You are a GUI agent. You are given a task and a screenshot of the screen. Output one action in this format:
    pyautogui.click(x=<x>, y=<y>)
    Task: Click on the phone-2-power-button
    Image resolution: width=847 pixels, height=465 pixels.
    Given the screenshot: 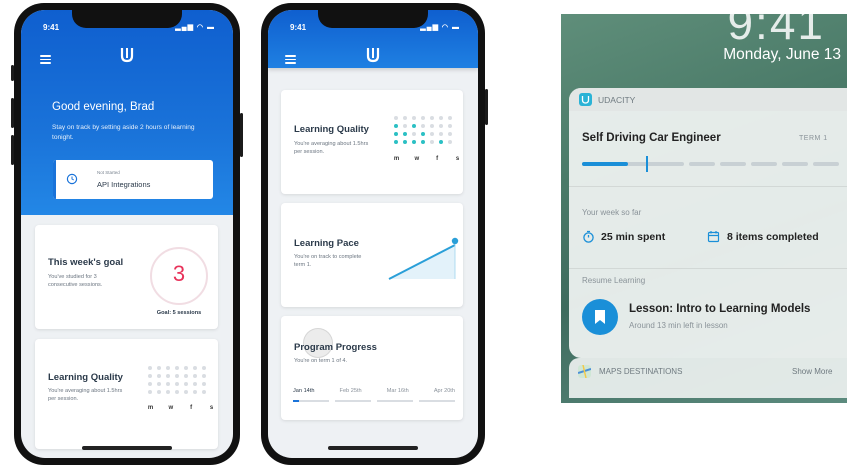 What is the action you would take?
    pyautogui.click(x=486, y=107)
    